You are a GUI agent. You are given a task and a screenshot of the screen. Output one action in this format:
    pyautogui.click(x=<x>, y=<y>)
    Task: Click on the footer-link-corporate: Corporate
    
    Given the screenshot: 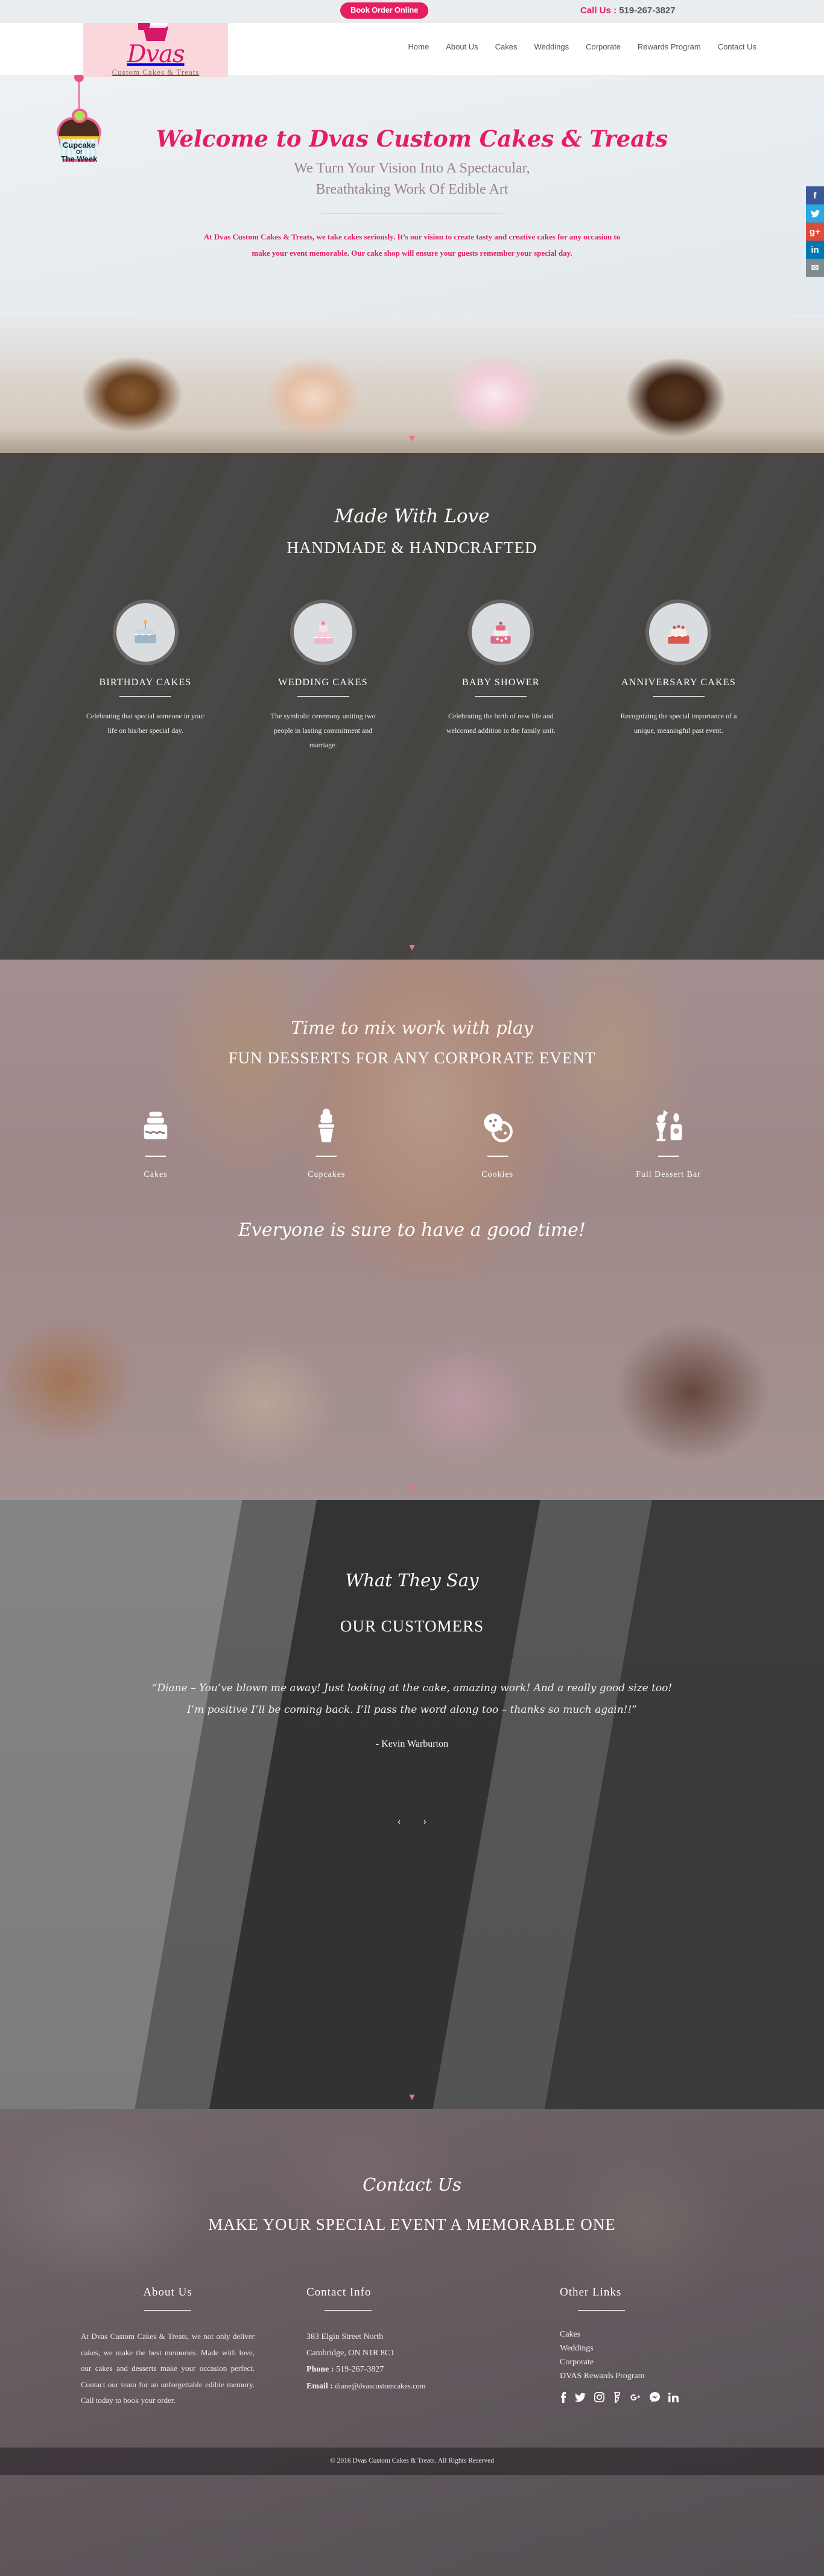 What is the action you would take?
    pyautogui.click(x=577, y=2362)
    